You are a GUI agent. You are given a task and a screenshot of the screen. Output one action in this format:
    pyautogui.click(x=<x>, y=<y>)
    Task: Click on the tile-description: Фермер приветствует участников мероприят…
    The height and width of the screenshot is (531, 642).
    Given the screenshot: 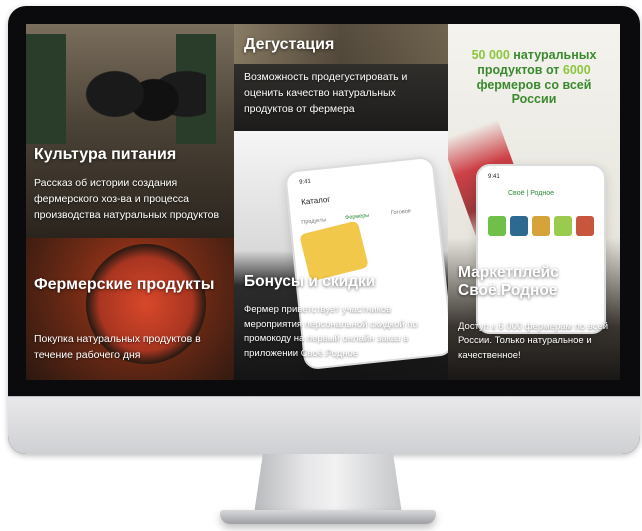 What is the action you would take?
    pyautogui.click(x=331, y=332)
    